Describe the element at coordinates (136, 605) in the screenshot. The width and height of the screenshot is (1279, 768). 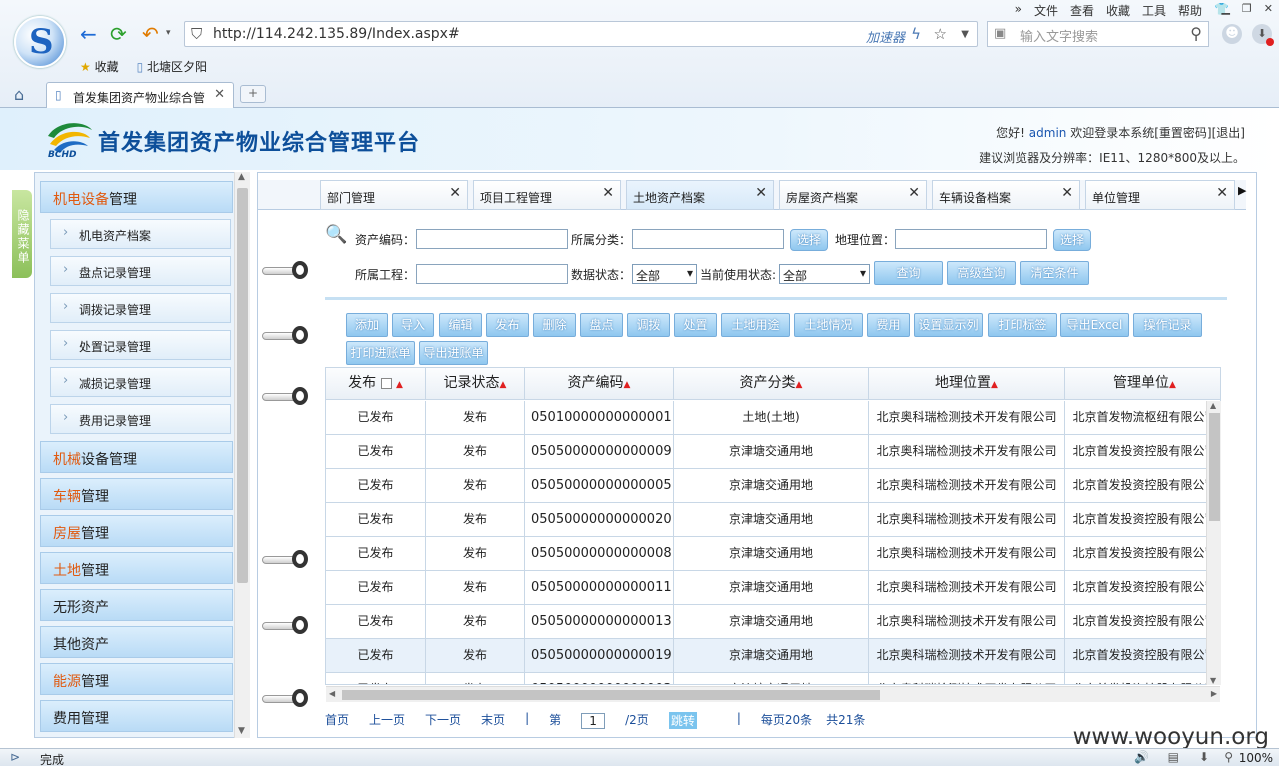
I see `sidebar-cat-intangible: 无形资产` at that location.